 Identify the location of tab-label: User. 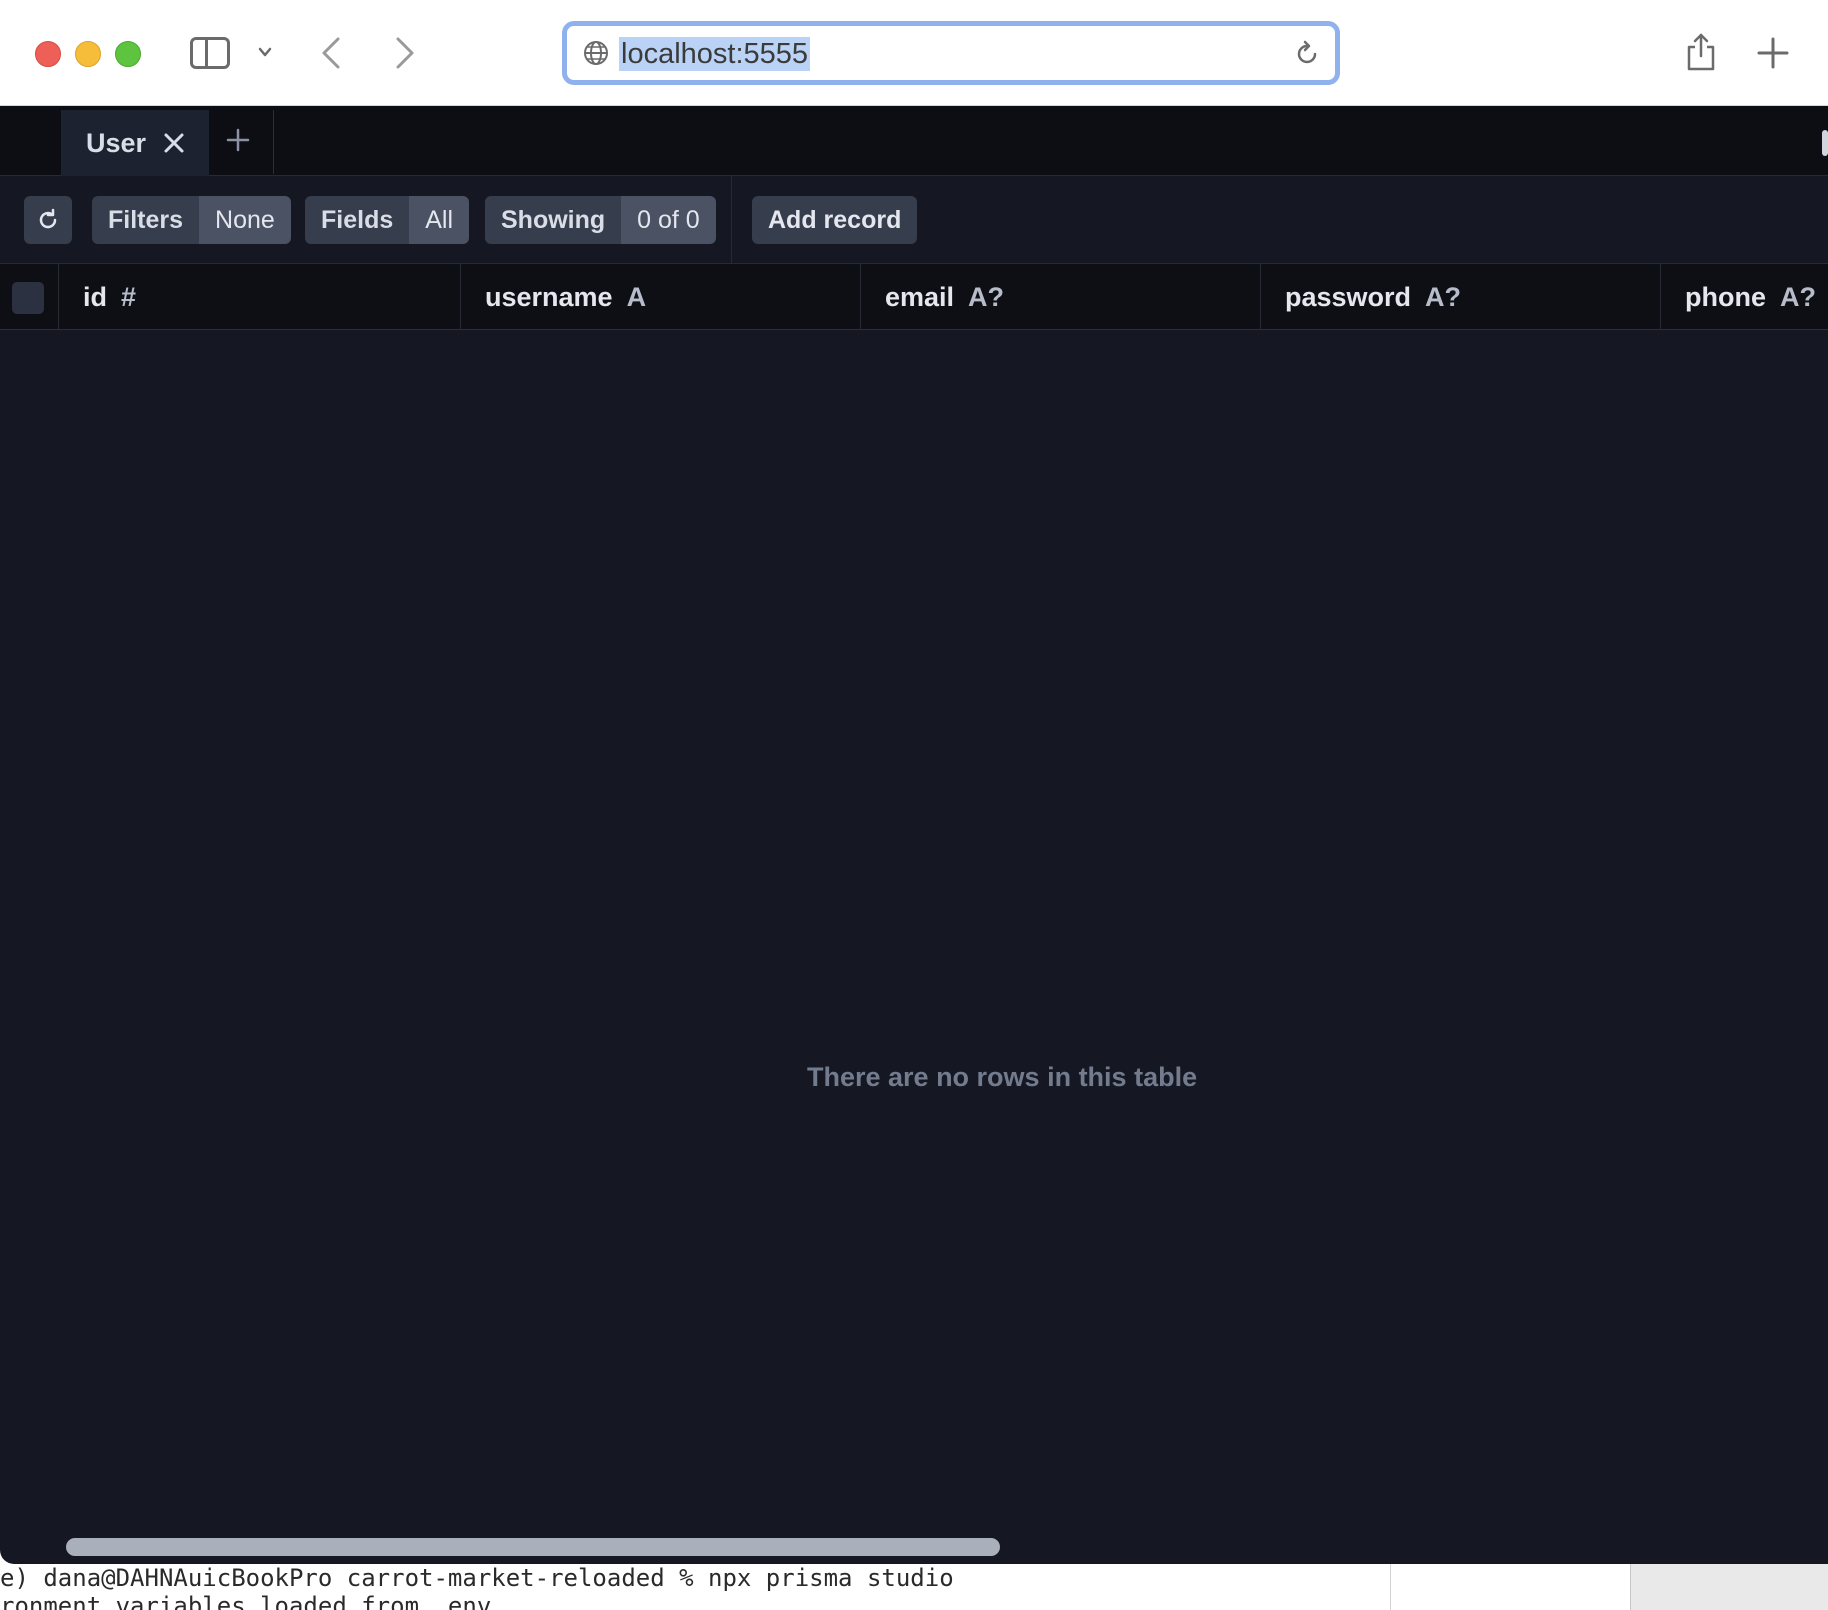
(116, 143).